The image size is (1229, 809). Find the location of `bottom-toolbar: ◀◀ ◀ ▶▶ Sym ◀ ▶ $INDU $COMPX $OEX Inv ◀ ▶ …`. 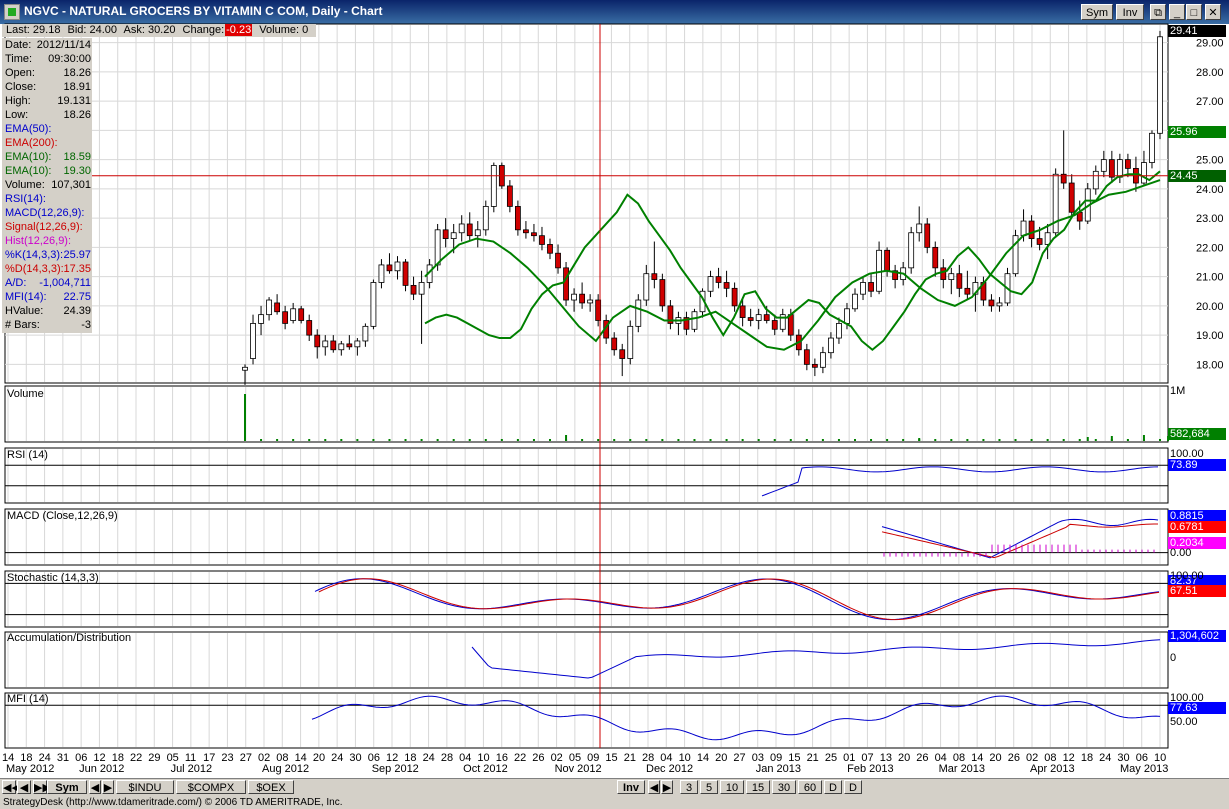

bottom-toolbar: ◀◀ ◀ ▶▶ Sym ◀ ▶ $INDU $COMPX $OEX Inv ◀ ▶ … is located at coordinates (614, 787).